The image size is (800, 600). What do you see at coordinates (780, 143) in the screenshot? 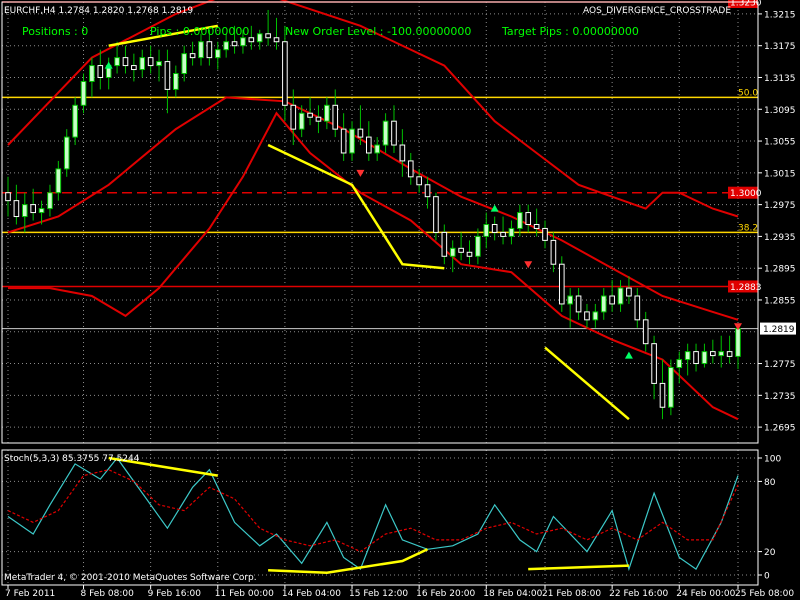
I see `price-tick-label: 1.3055` at bounding box center [780, 143].